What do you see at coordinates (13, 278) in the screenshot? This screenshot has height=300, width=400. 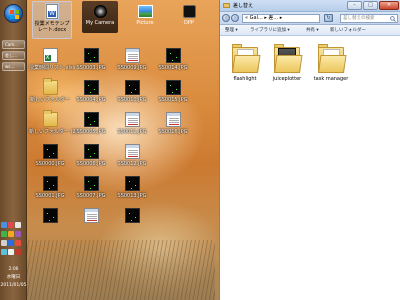 I see `clock: 2:06 水曜日 2011/01/05` at bounding box center [13, 278].